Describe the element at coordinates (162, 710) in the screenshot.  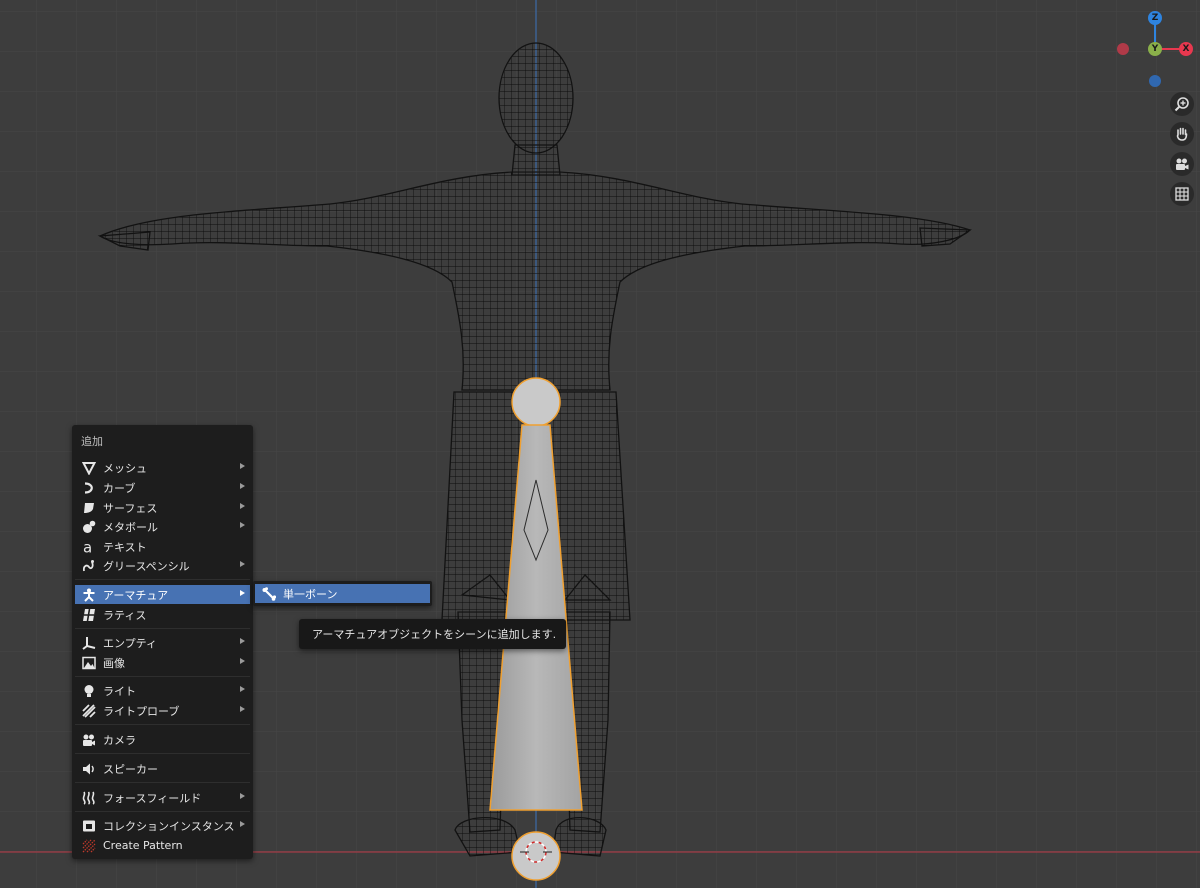
I see `menu-item-light-probe: ライトプローブ` at that location.